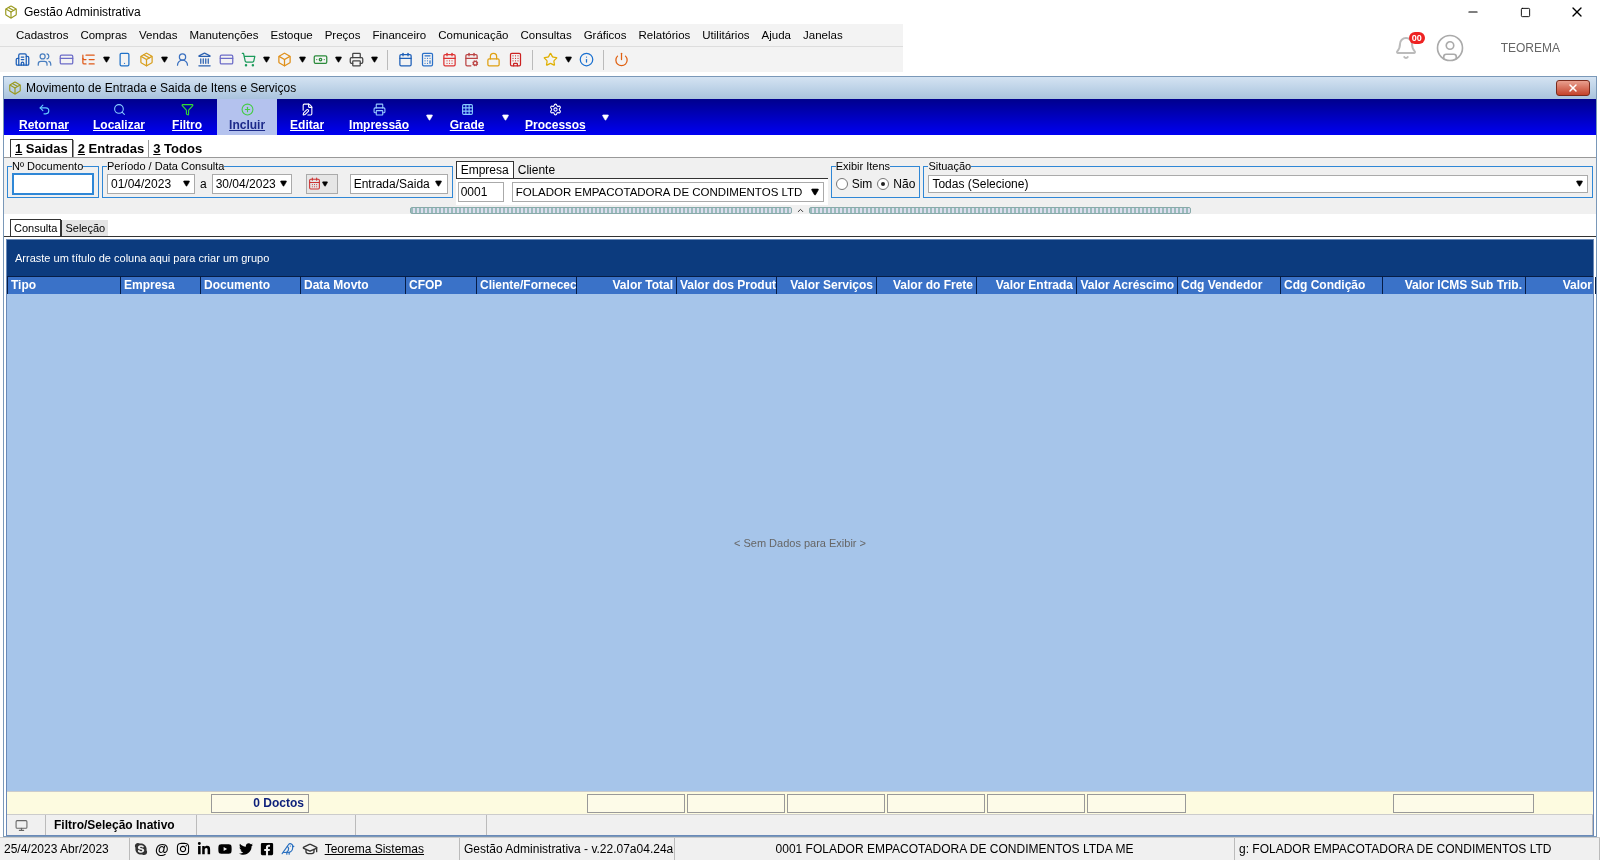  I want to click on group-label: Período / Data Consulta, so click(166, 166).